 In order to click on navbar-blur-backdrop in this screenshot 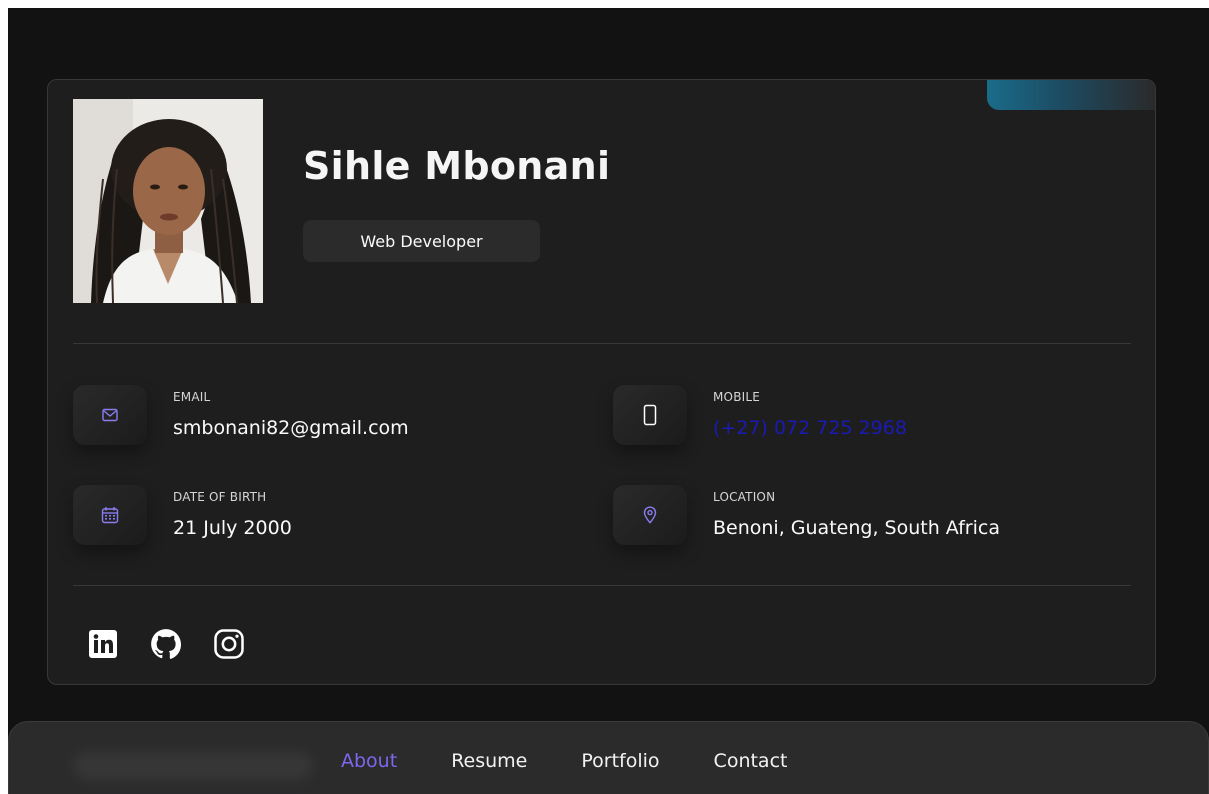, I will do `click(193, 766)`.